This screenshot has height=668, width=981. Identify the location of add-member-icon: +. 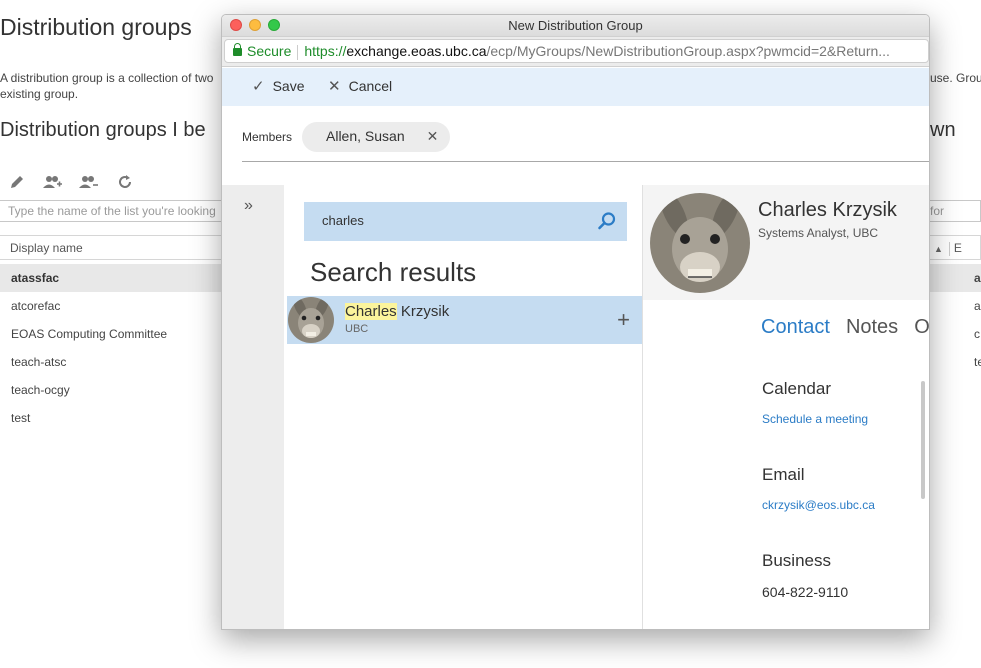
(623, 320).